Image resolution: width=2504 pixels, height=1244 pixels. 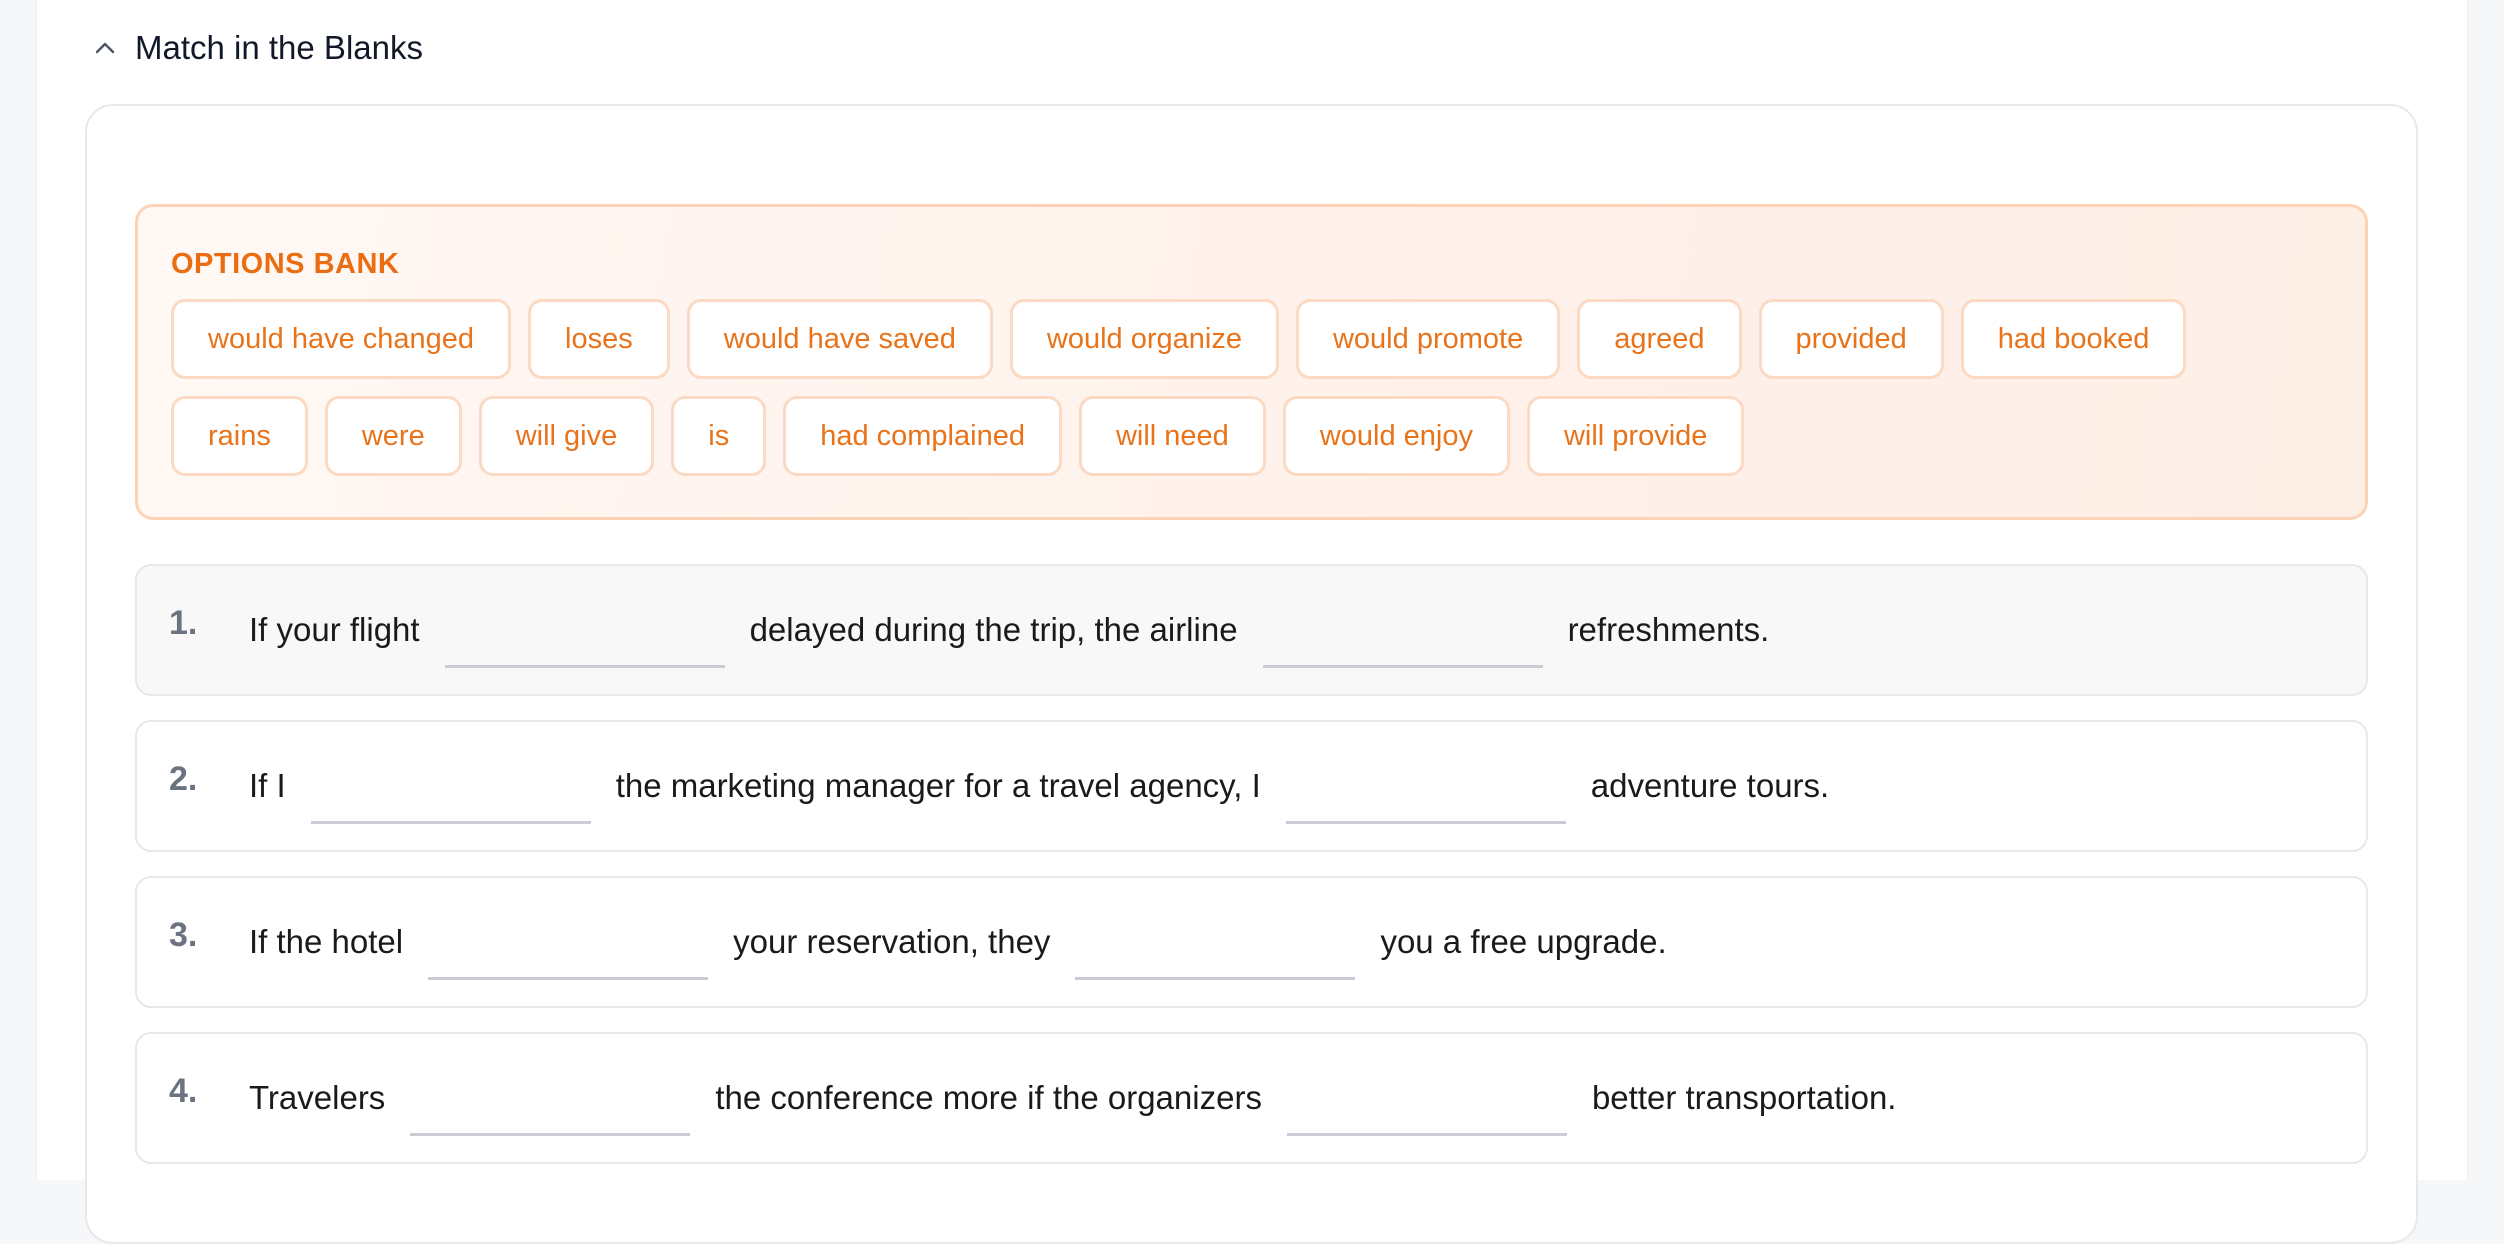 What do you see at coordinates (1428, 339) in the screenshot?
I see `option-chip: would promote` at bounding box center [1428, 339].